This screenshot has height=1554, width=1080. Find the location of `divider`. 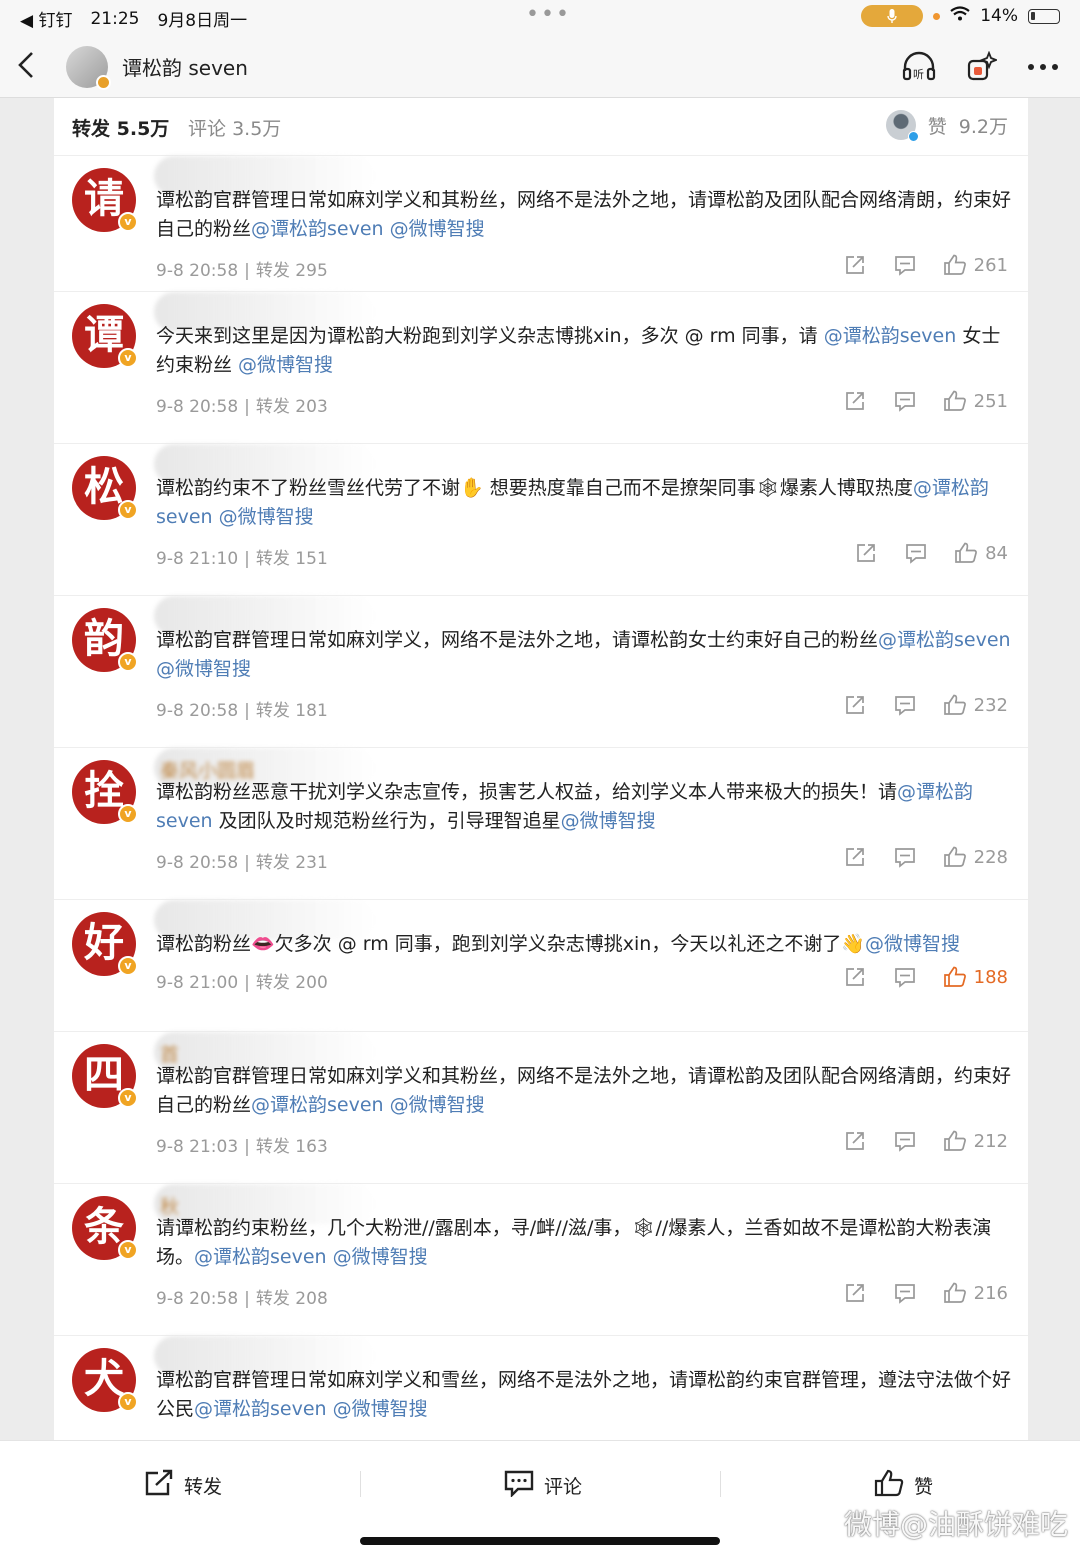

divider is located at coordinates (360, 1484).